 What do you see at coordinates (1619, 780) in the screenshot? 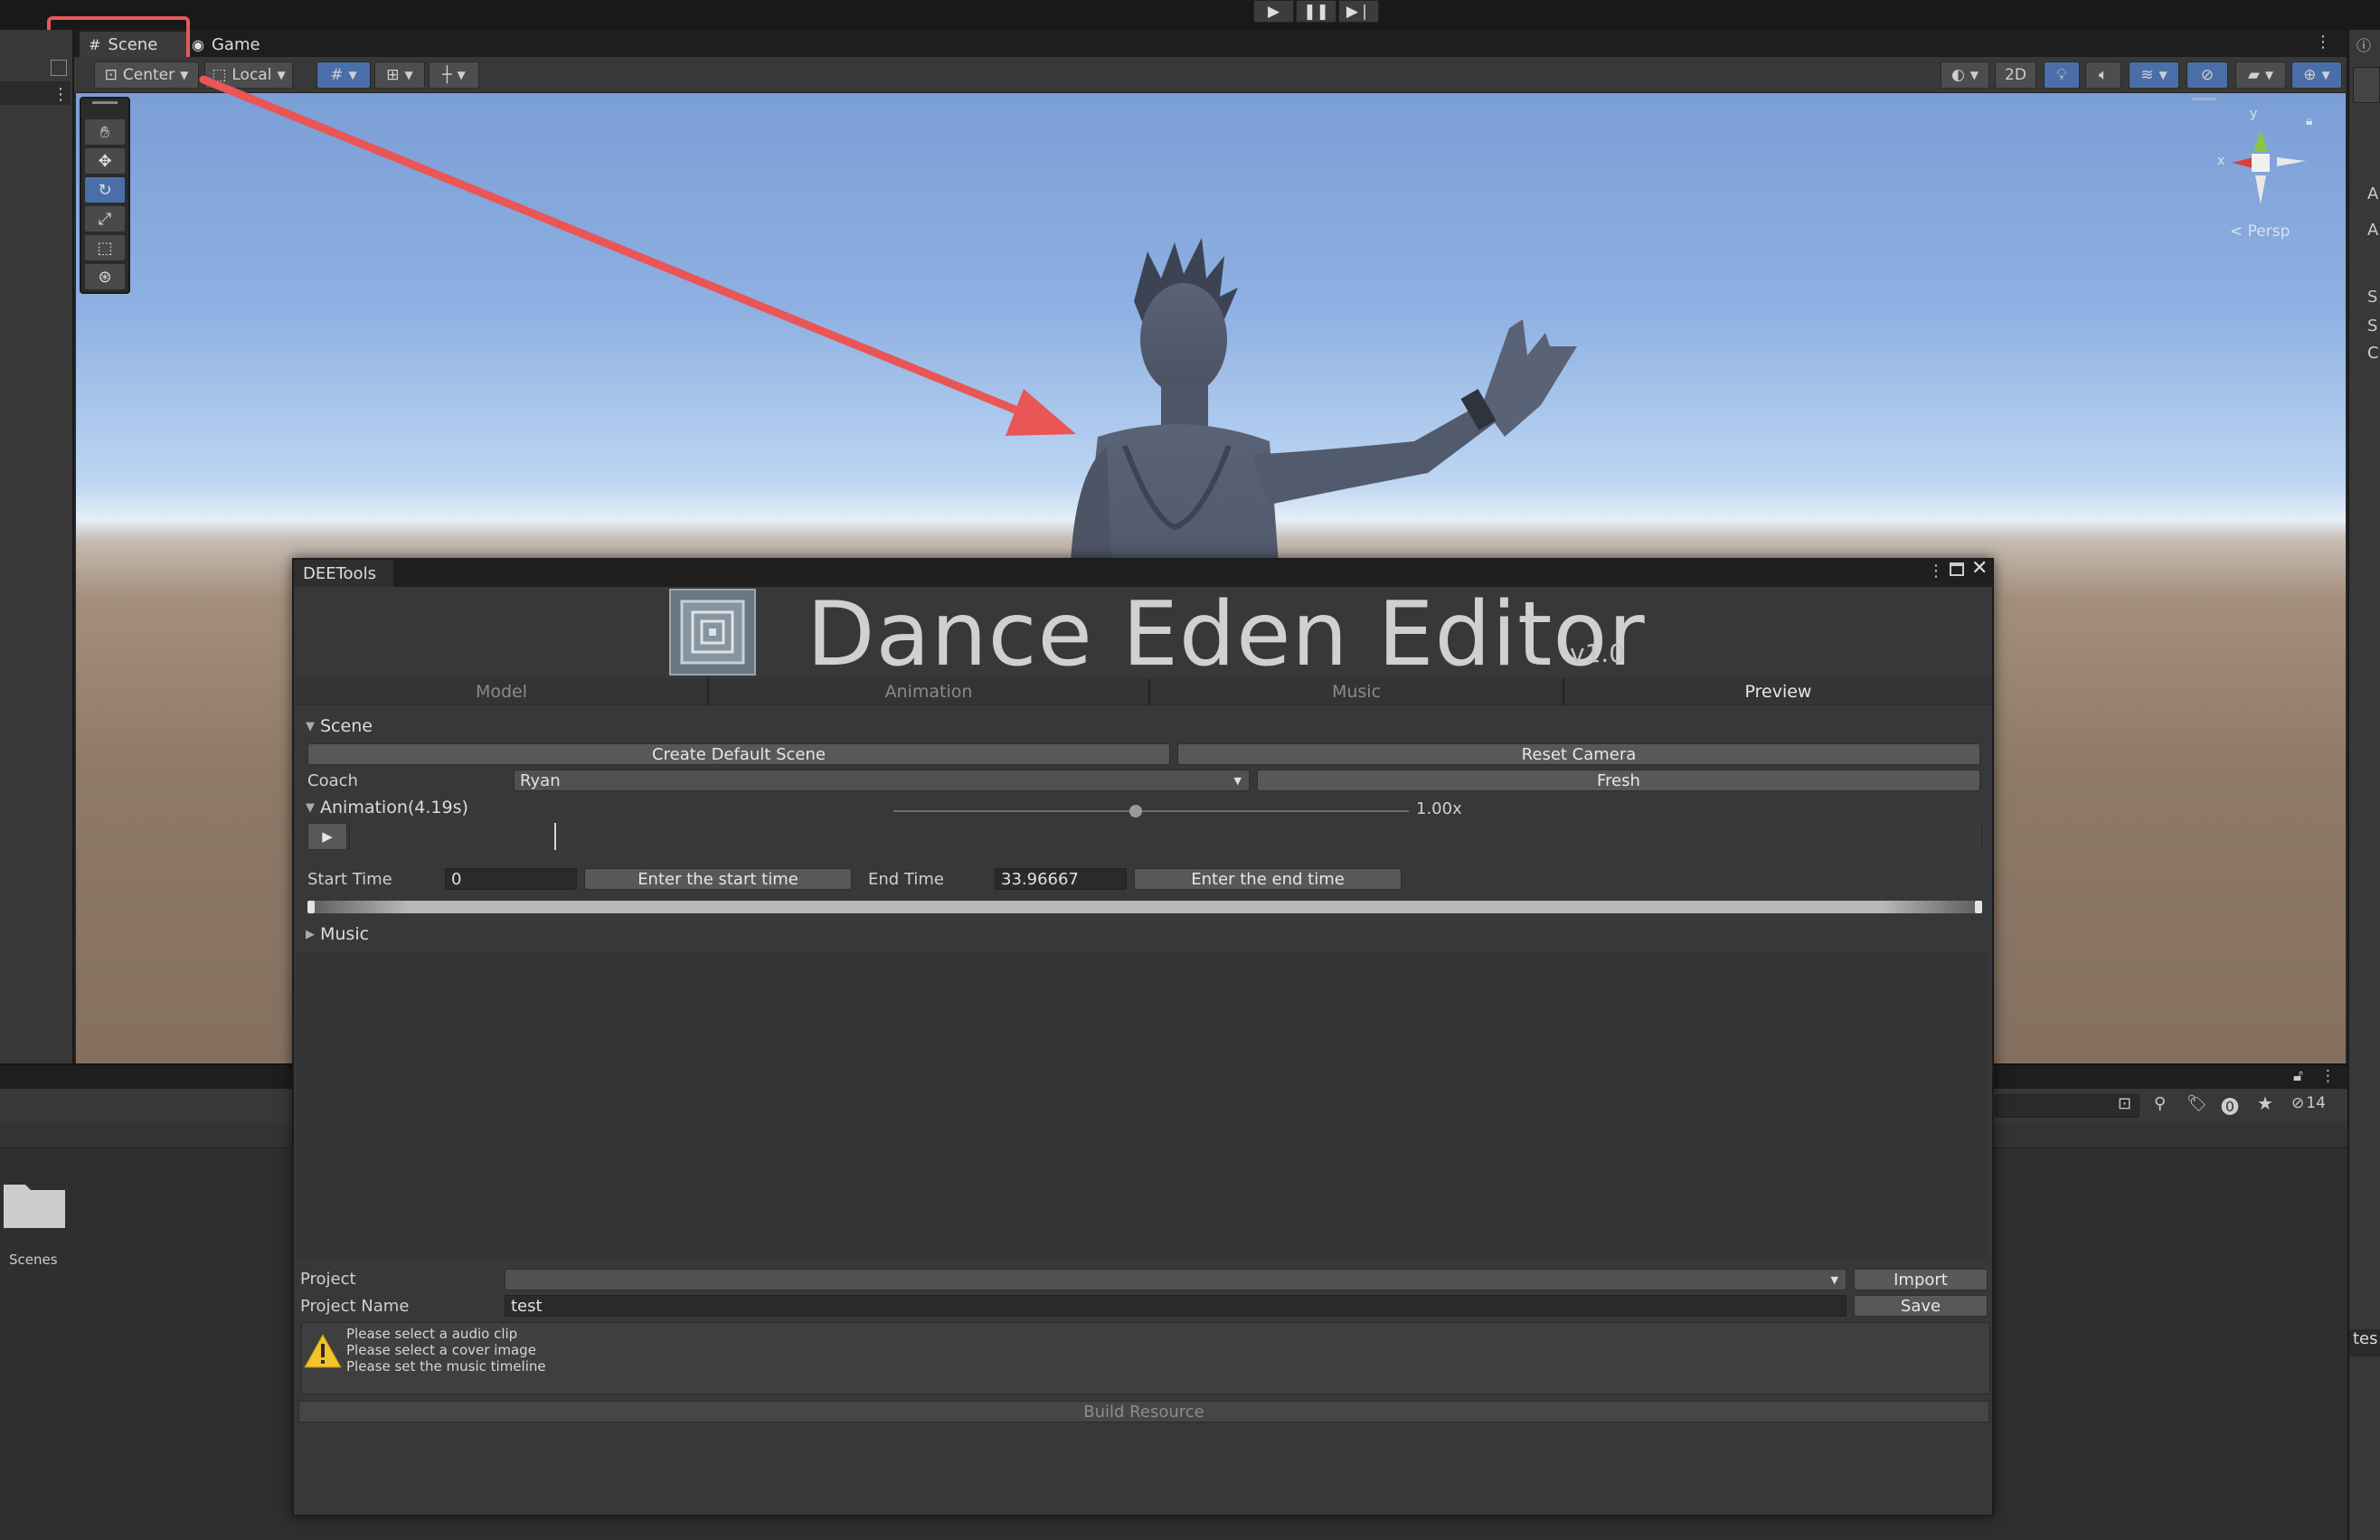
I see `fresh-button: Fresh` at bounding box center [1619, 780].